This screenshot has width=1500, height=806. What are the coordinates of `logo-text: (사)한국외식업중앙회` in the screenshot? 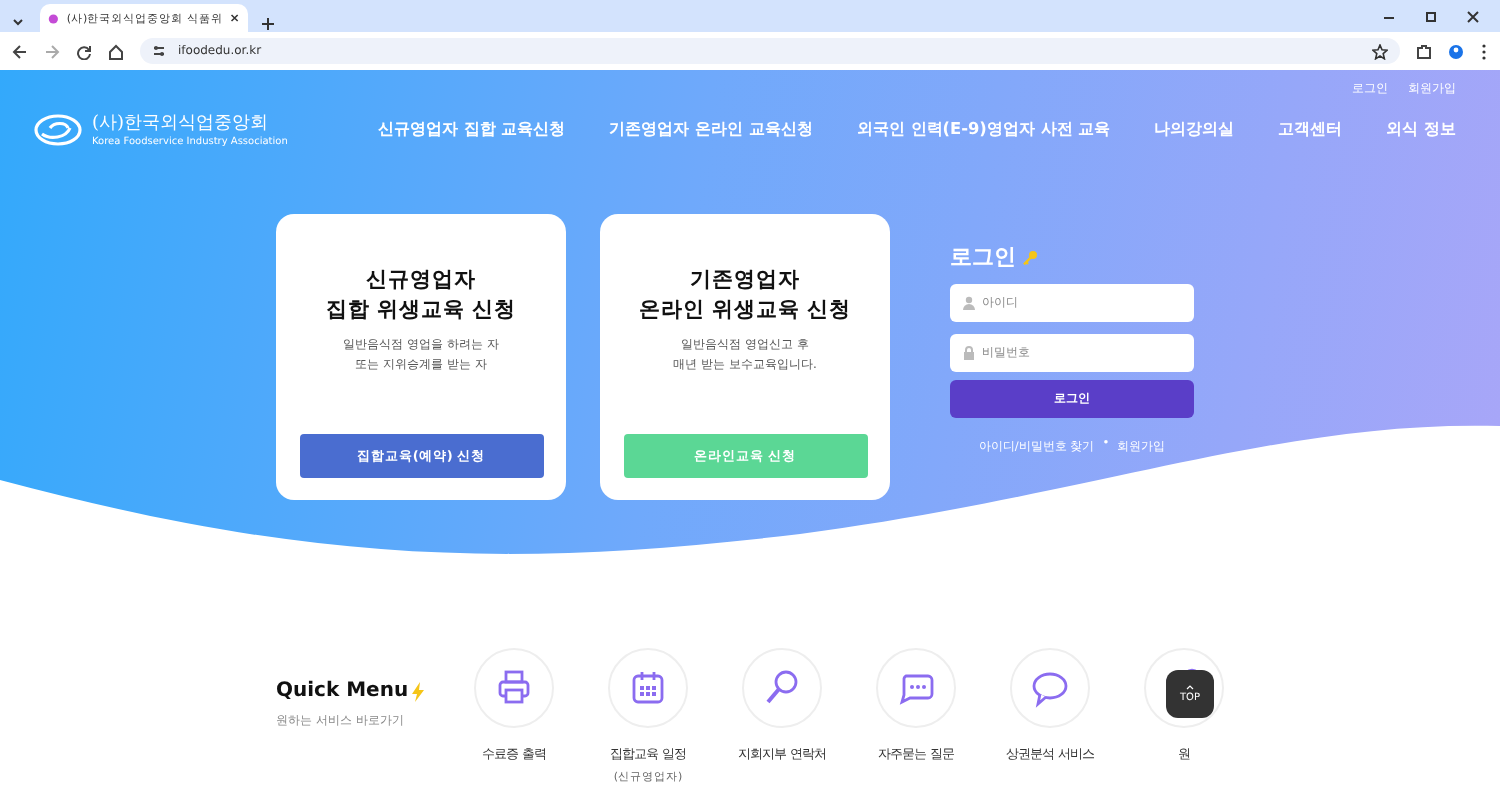 It's located at (181, 124).